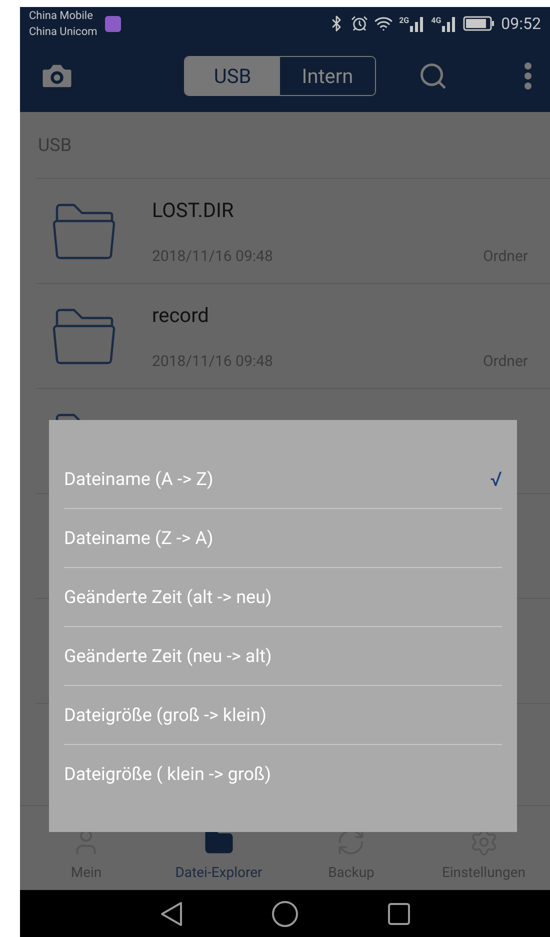  I want to click on search-button, so click(433, 76).